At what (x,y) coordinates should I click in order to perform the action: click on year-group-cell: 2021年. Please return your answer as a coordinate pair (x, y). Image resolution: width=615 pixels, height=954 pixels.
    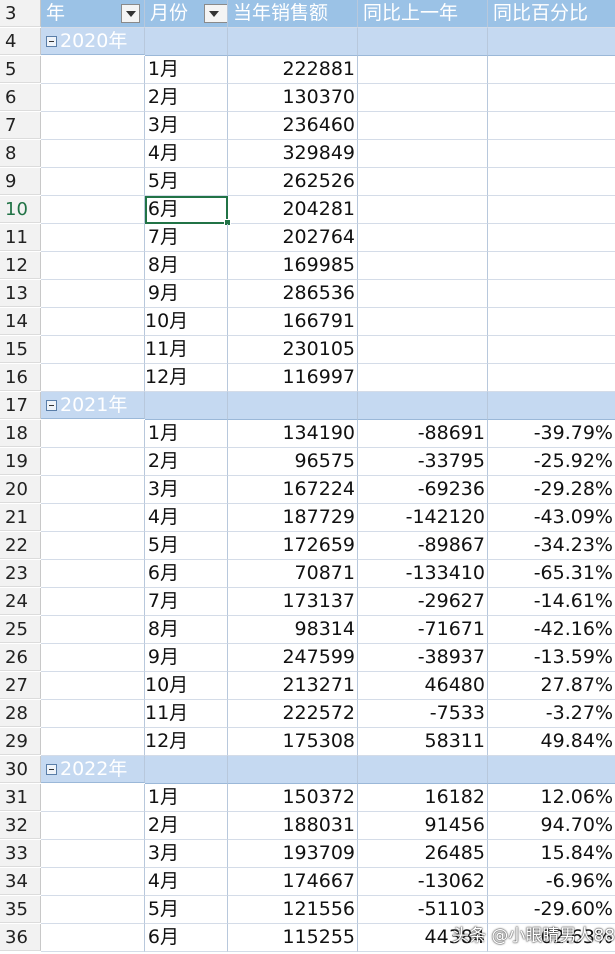
    Looking at the image, I should click on (93, 405).